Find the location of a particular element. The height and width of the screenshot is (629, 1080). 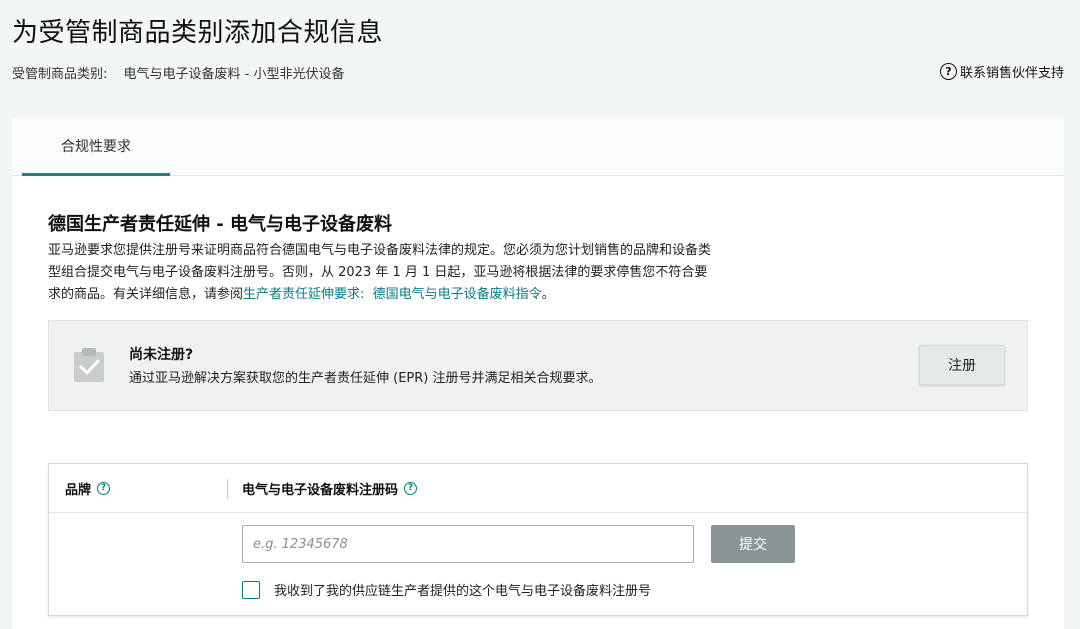

header-code-label: 电气与电子设备废料注册码 is located at coordinates (320, 490).